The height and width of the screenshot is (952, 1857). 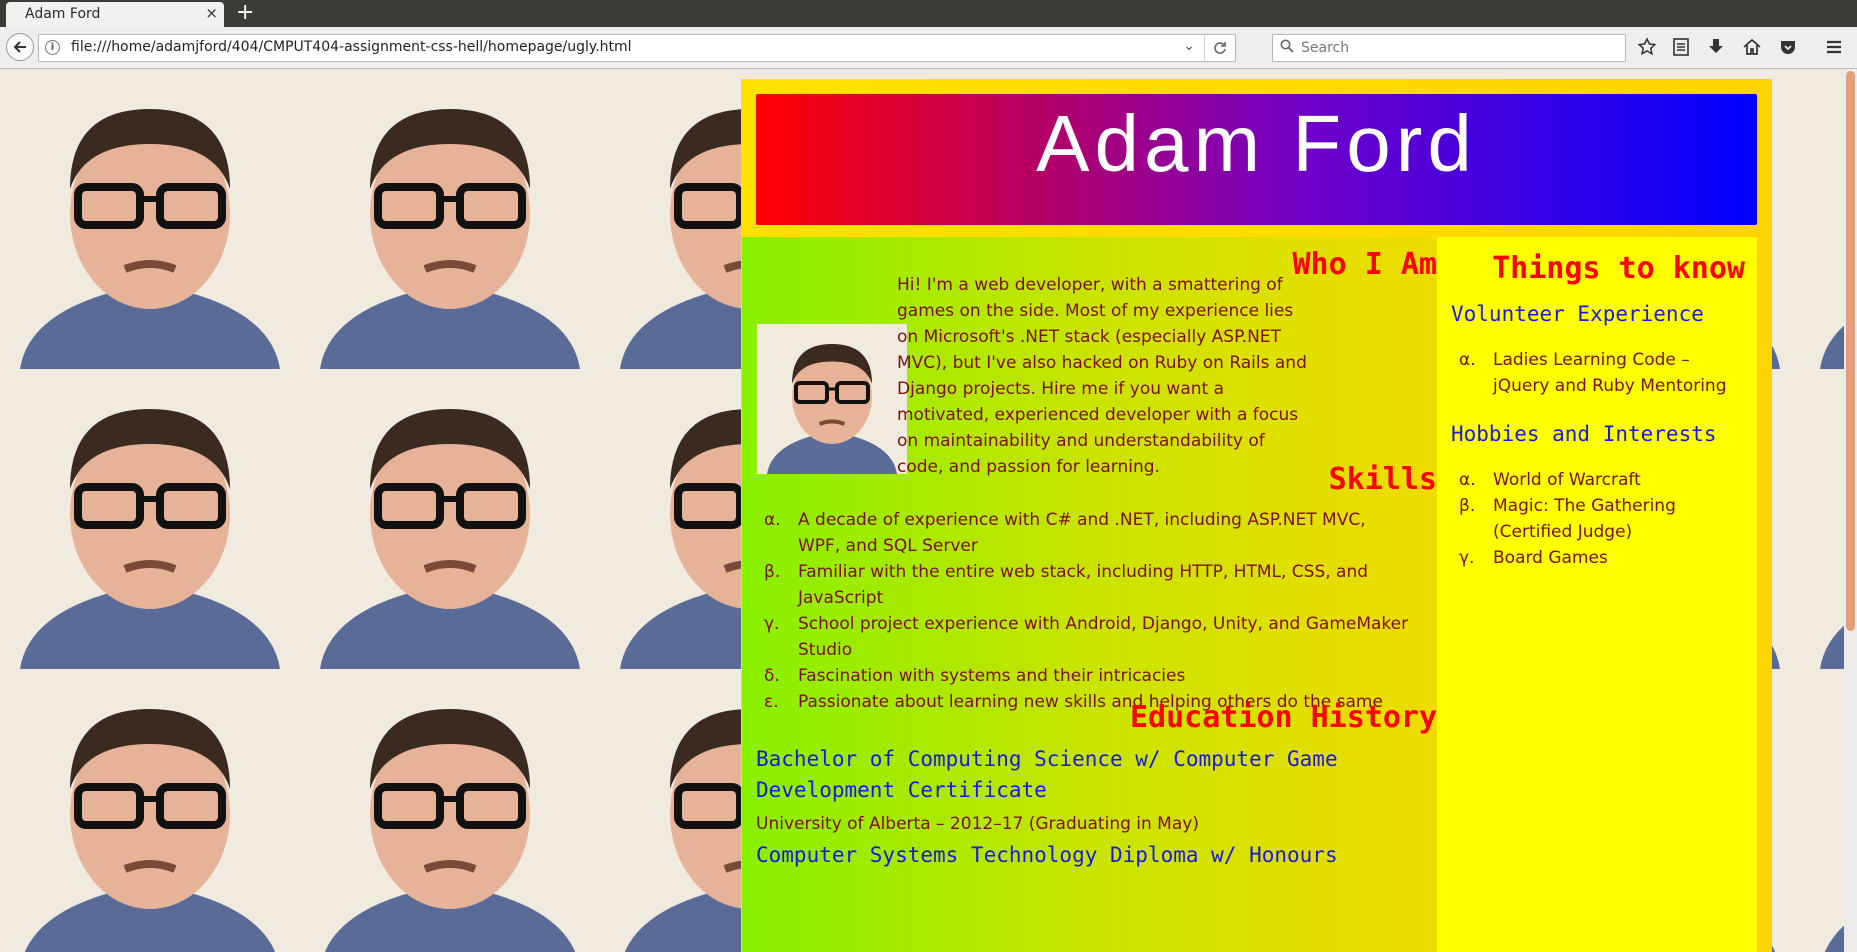 I want to click on name-banner: Adam Ford, so click(x=1256, y=159).